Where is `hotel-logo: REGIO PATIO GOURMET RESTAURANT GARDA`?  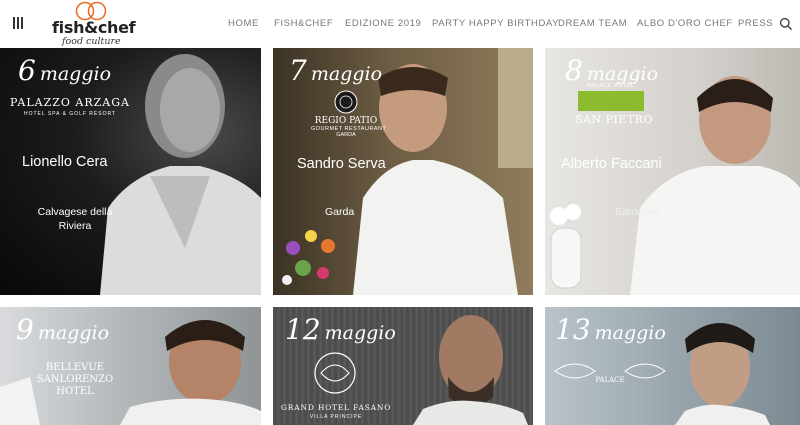 hotel-logo: REGIO PATIO GOURMET RESTAURANT GARDA is located at coordinates (348, 114).